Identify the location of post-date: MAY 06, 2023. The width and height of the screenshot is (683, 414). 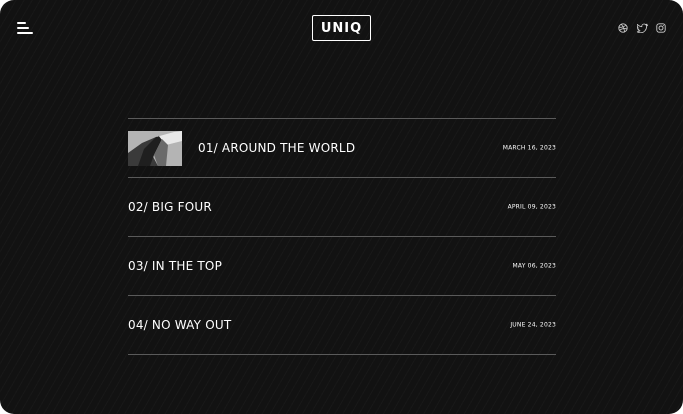
(534, 266).